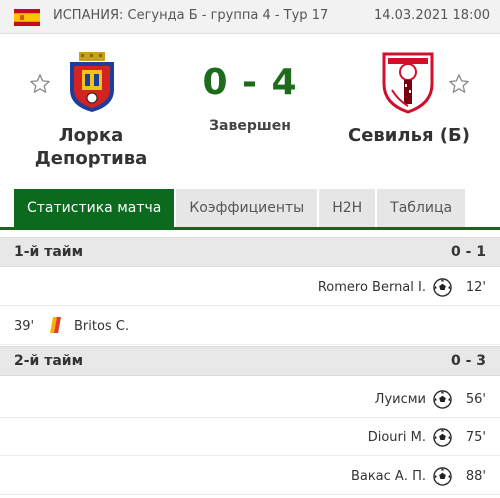 The width and height of the screenshot is (500, 498). Describe the element at coordinates (409, 135) in the screenshot. I see `away-team-name: Севилья (Б)` at that location.